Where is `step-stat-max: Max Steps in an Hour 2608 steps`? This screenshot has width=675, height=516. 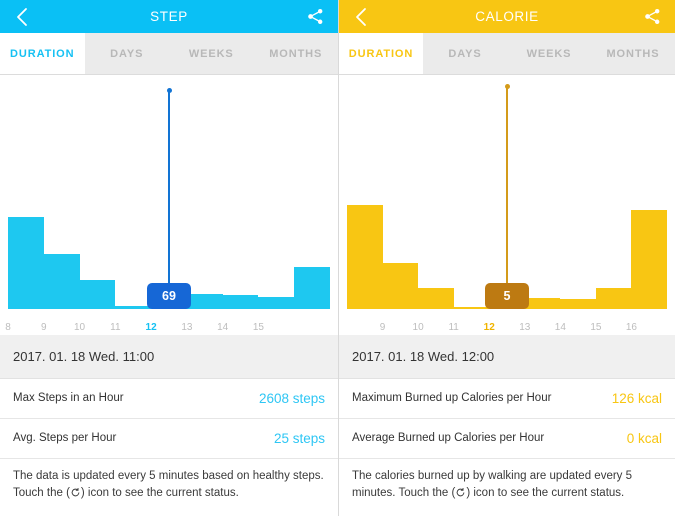 step-stat-max: Max Steps in an Hour 2608 steps is located at coordinates (169, 399).